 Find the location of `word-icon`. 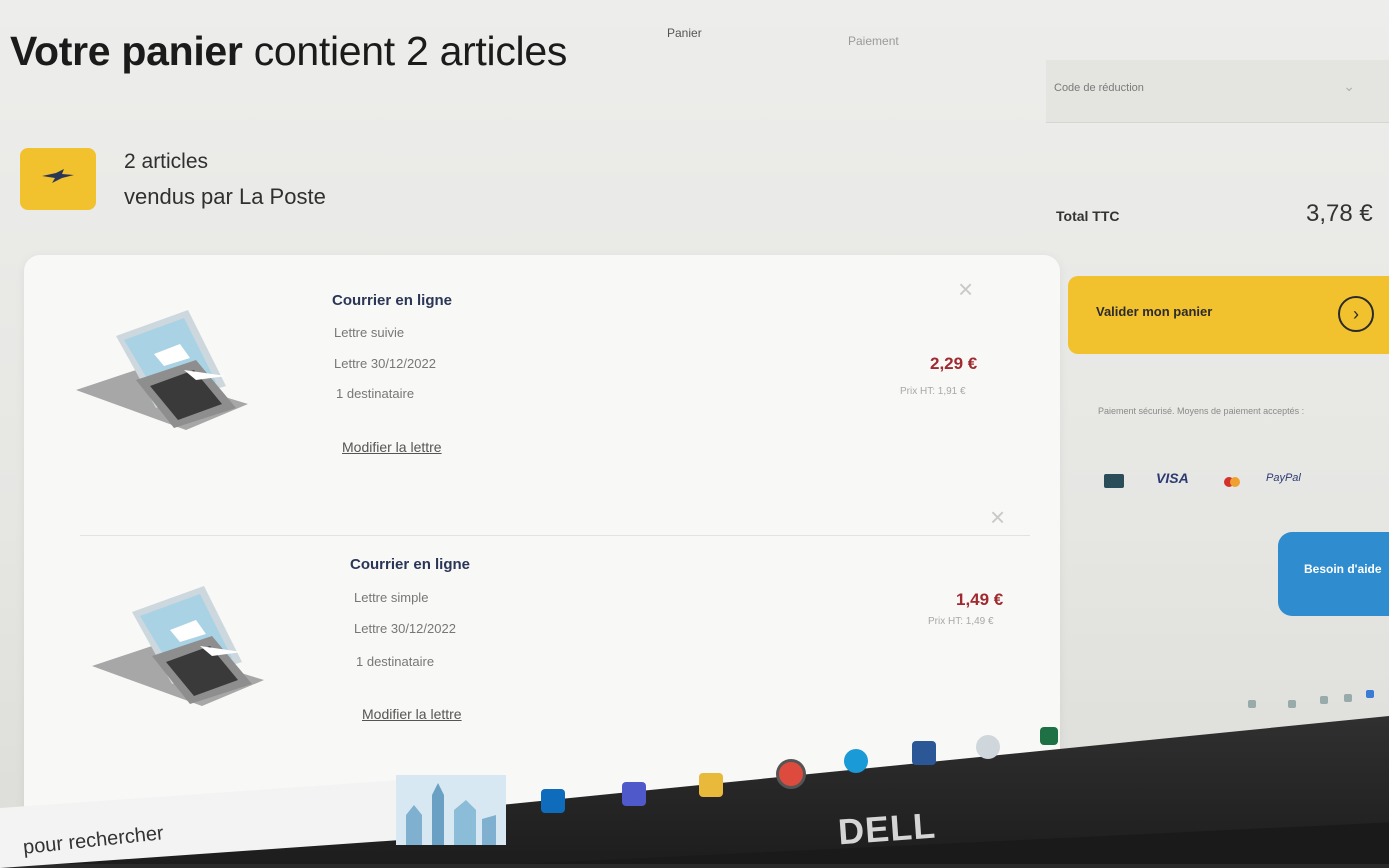

word-icon is located at coordinates (924, 753).